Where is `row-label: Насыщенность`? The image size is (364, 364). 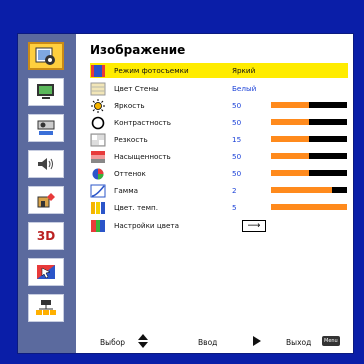 row-label: Насыщенность is located at coordinates (142, 156).